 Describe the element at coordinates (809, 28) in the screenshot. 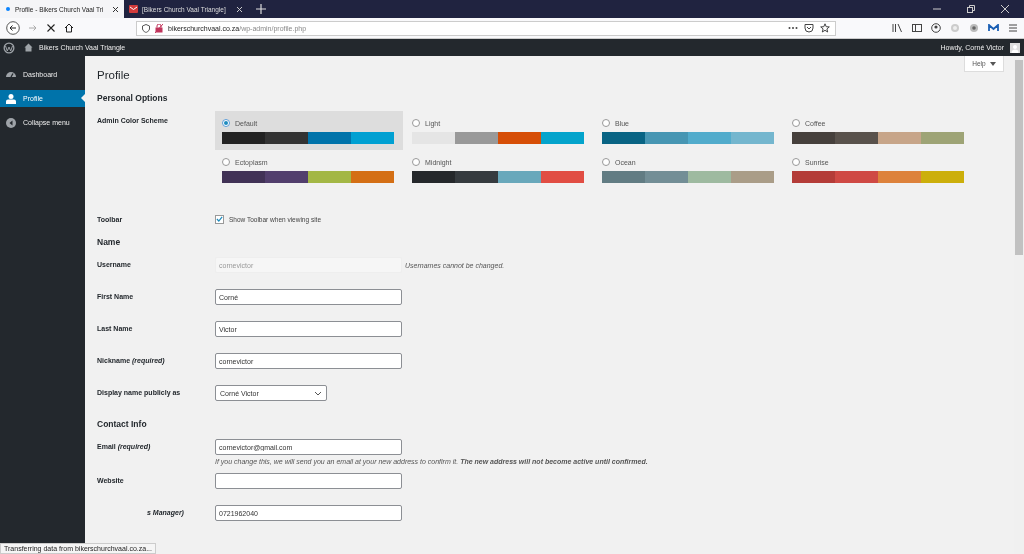

I see `pocket-icon` at that location.